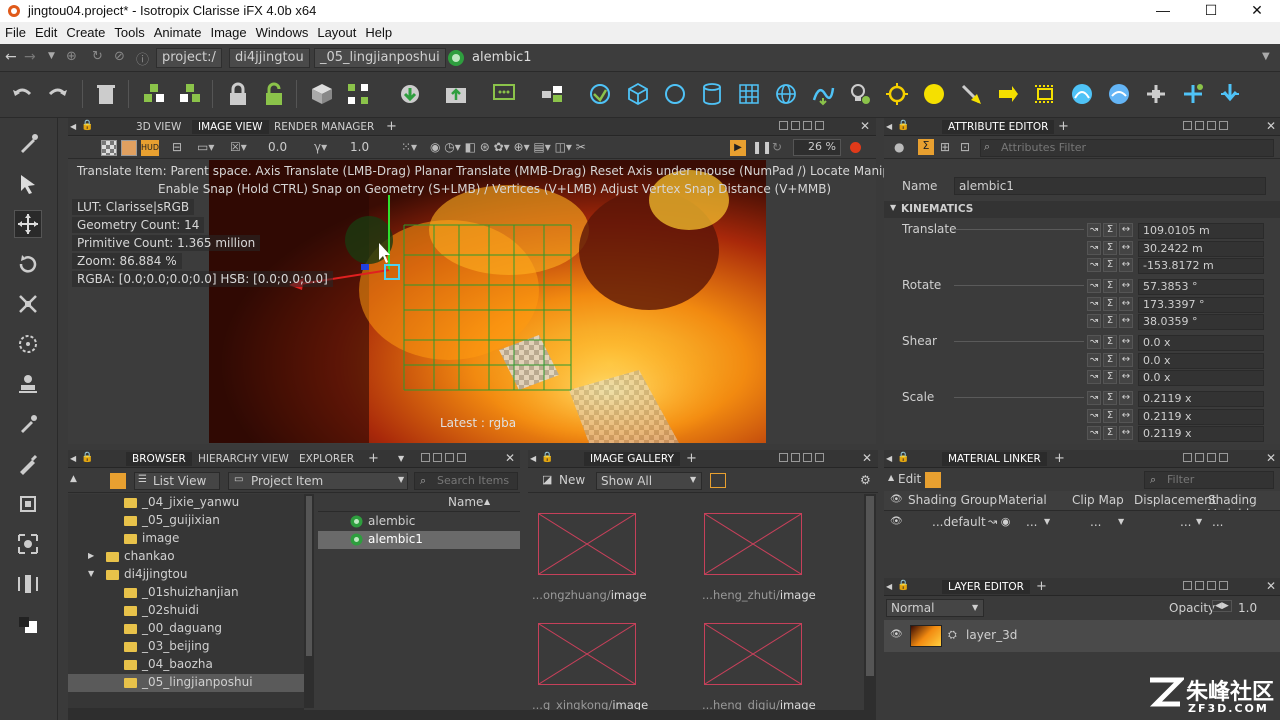 This screenshot has width=1280, height=720. I want to click on list-item-selected: alembic1, so click(419, 540).